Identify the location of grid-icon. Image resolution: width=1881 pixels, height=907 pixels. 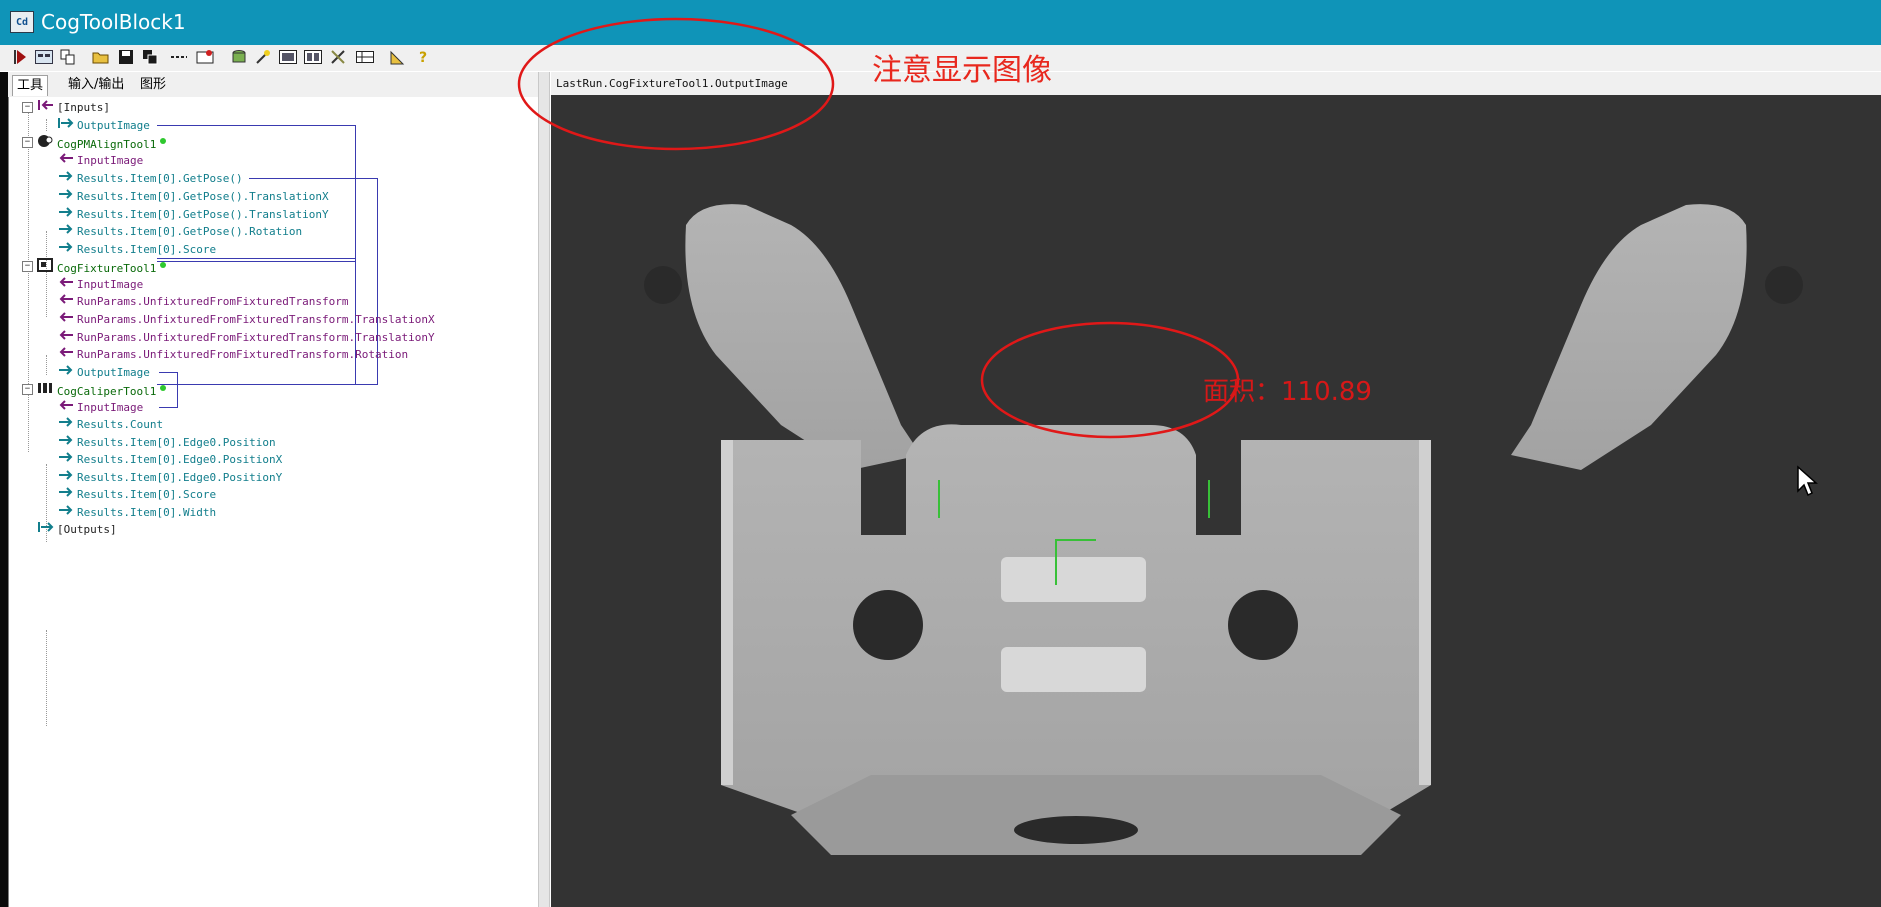
(44, 57).